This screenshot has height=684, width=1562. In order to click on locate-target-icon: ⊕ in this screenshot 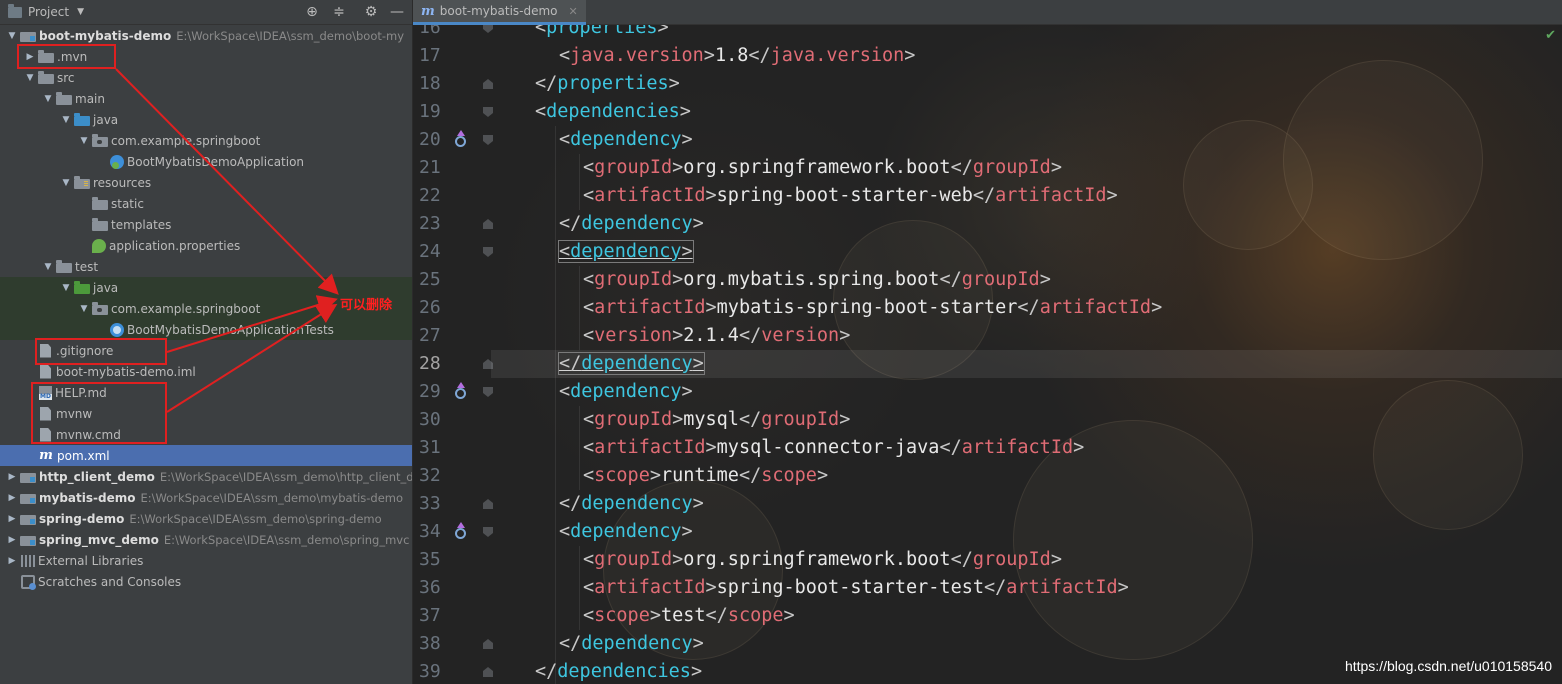, I will do `click(312, 12)`.